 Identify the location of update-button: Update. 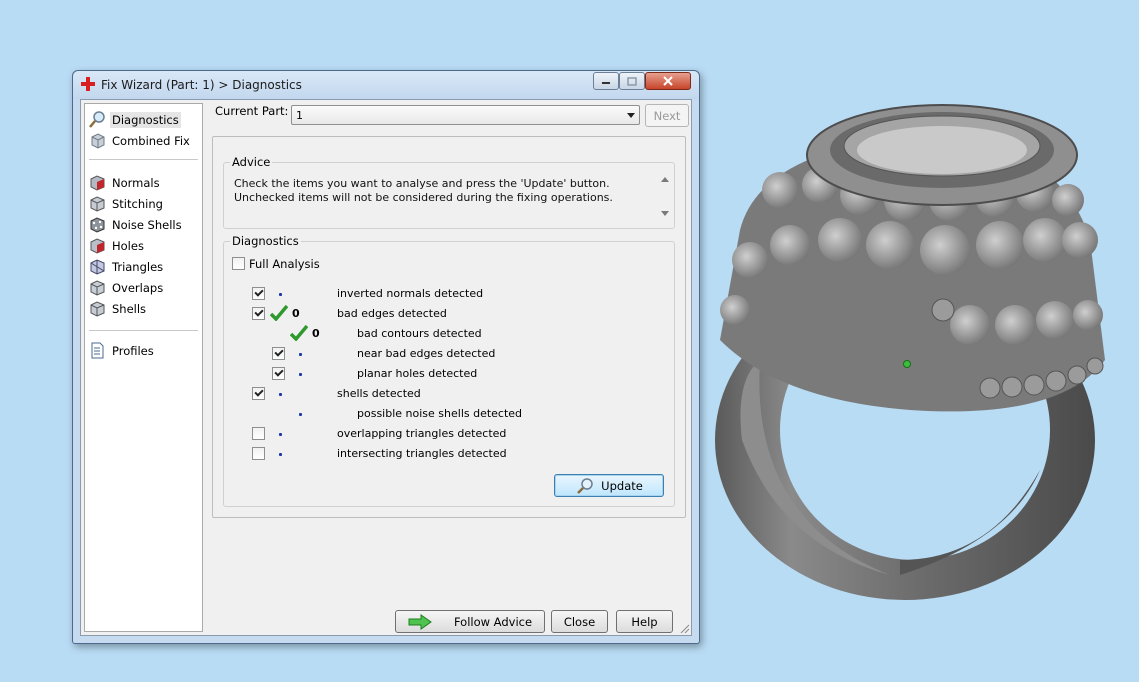
(609, 485).